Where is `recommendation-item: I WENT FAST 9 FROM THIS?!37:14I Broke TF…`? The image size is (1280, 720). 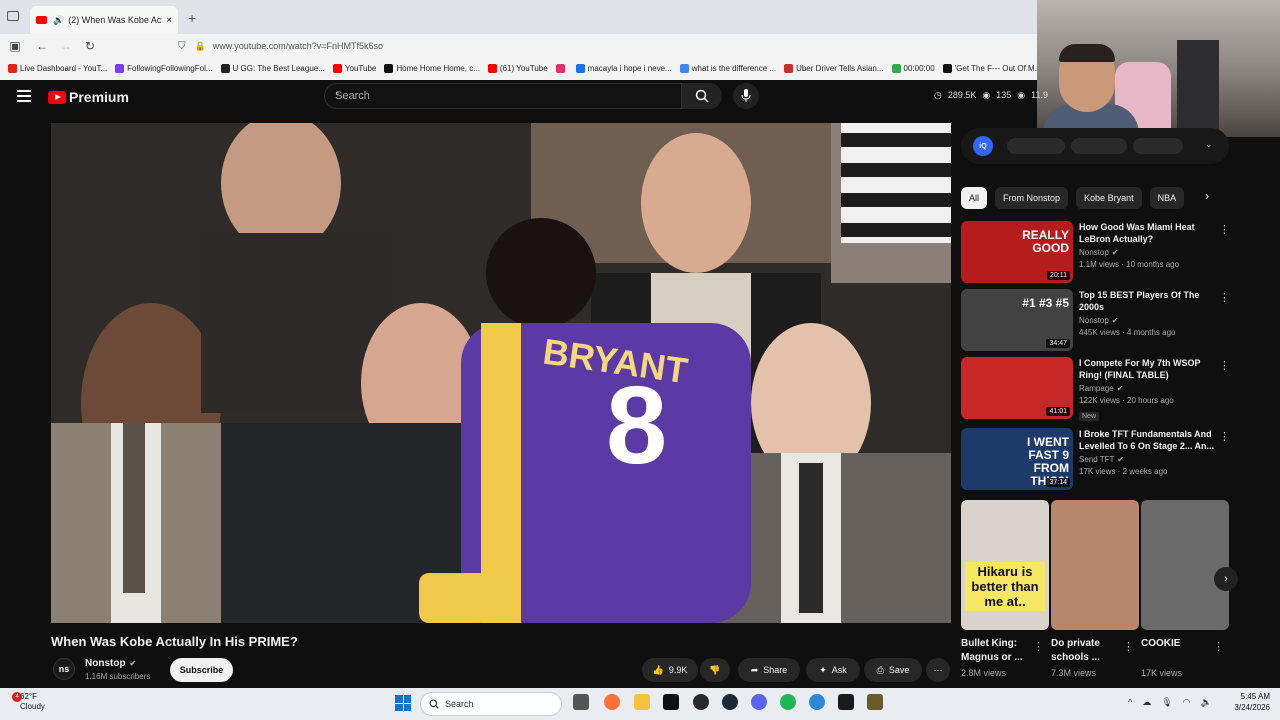 recommendation-item: I WENT FAST 9 FROM THIS?!37:14I Broke TF… is located at coordinates (1096, 460).